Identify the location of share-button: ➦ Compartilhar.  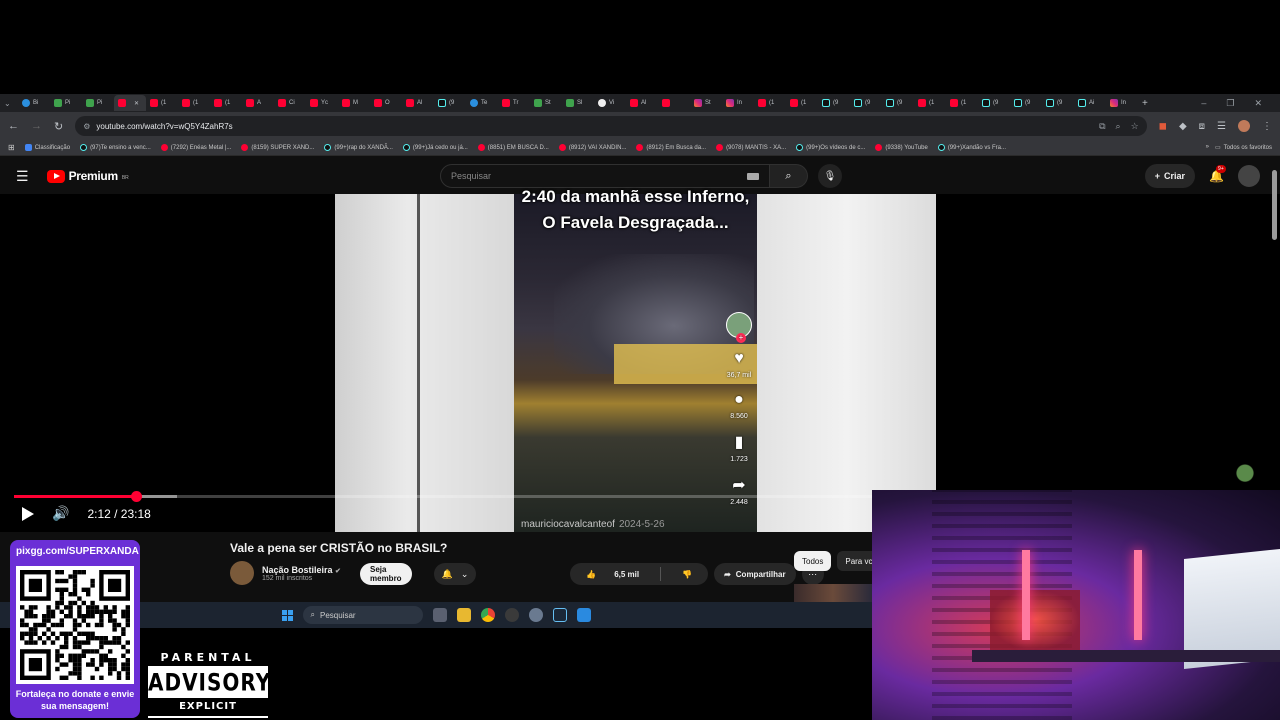
(755, 574).